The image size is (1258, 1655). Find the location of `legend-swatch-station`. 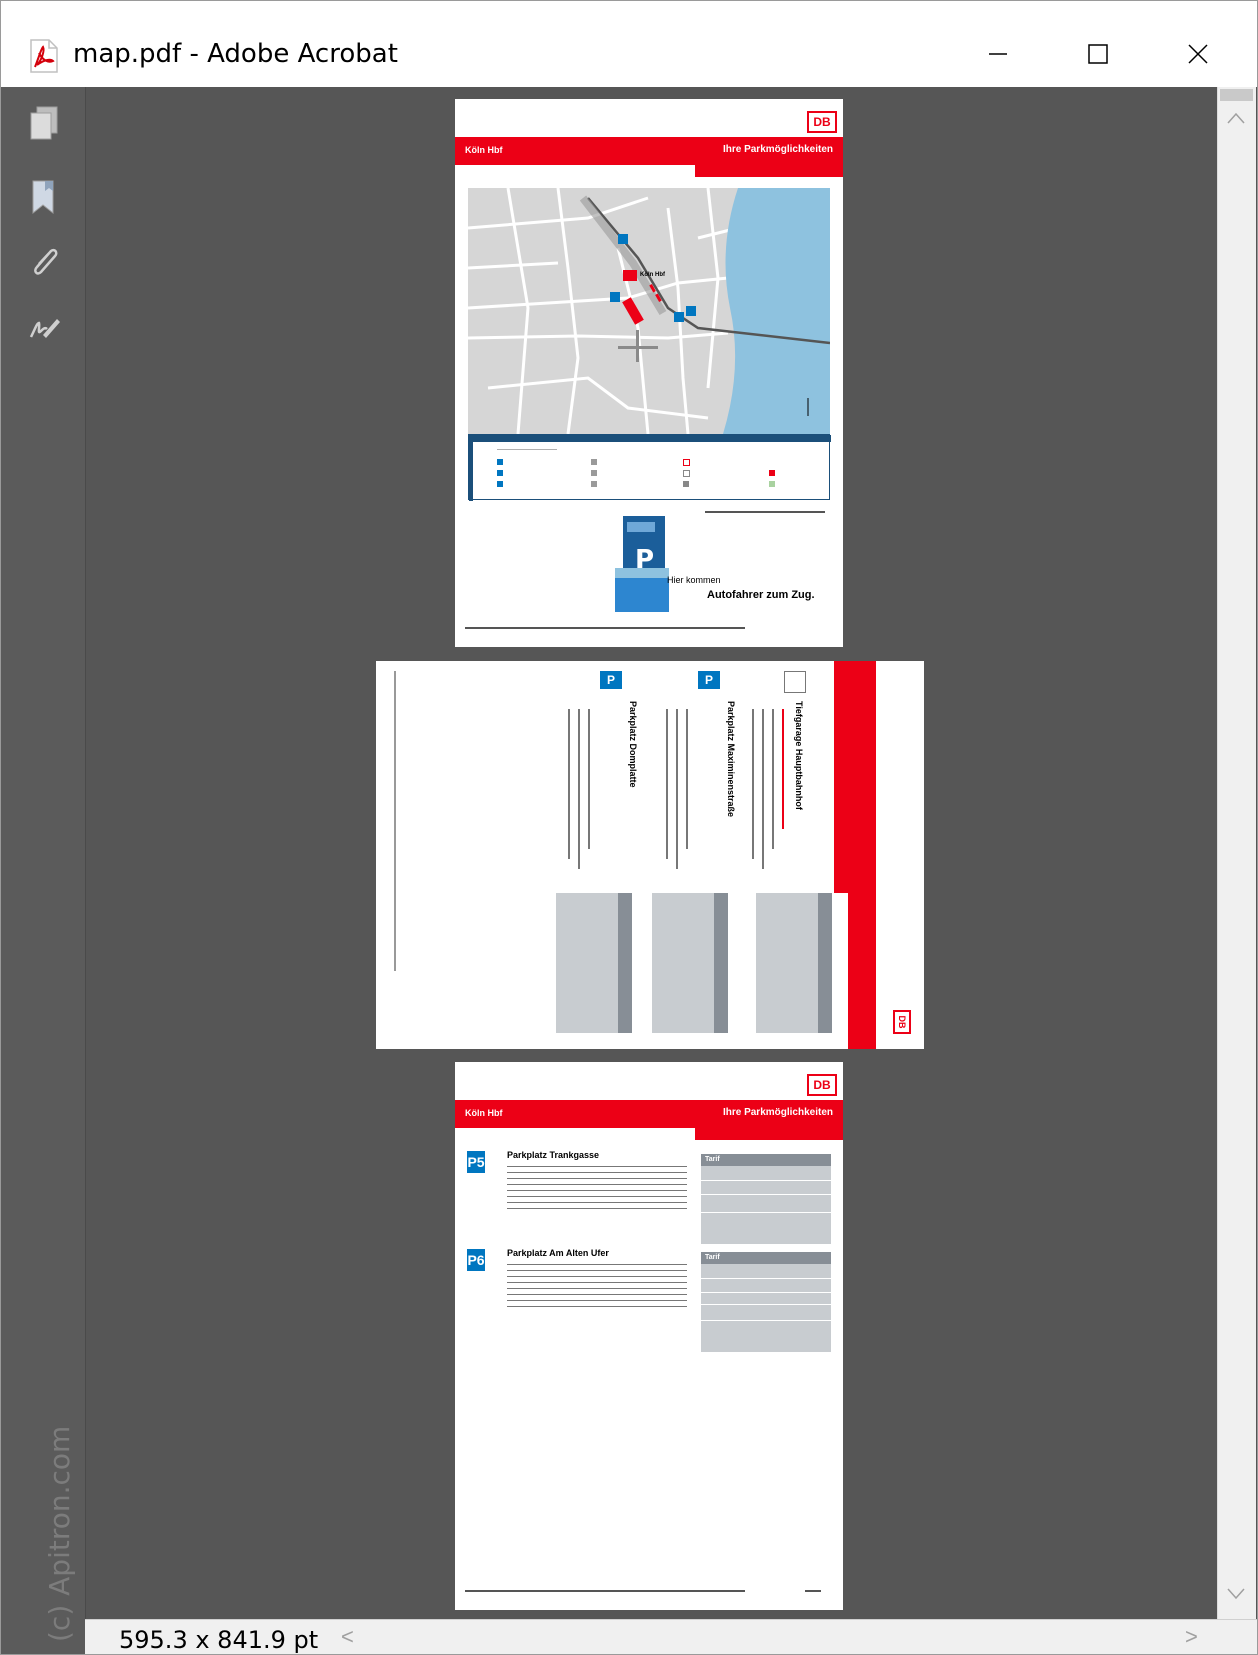

legend-swatch-station is located at coordinates (772, 473).